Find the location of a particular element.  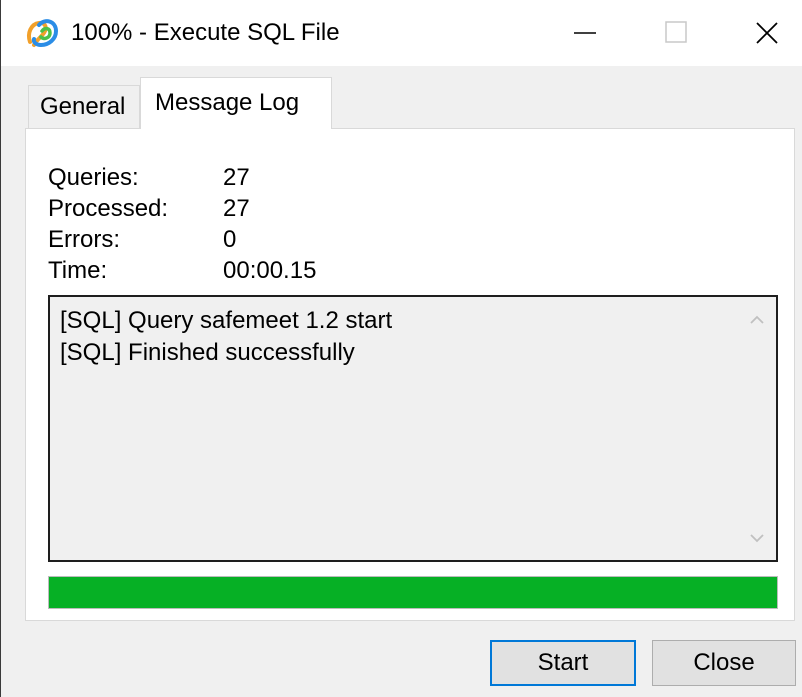

close-window-button is located at coordinates (758, 33).